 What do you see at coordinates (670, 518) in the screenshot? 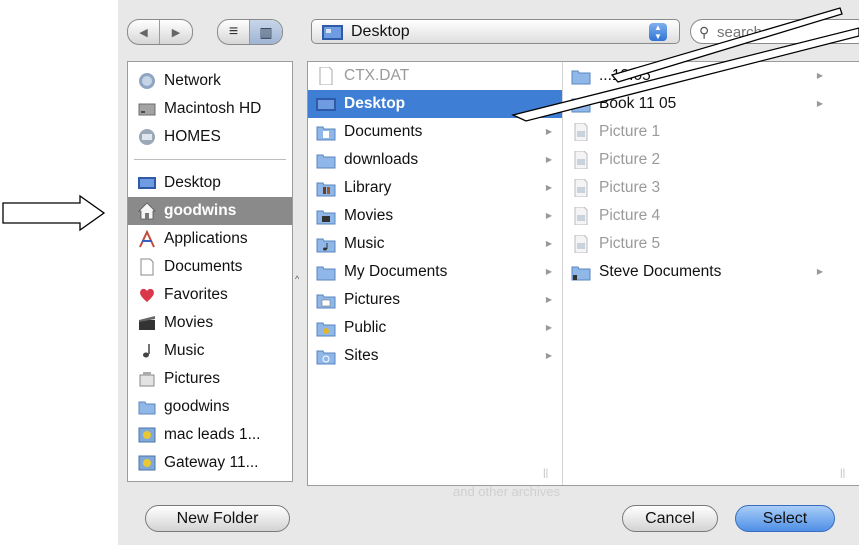
I see `cancel-button: Cancel` at bounding box center [670, 518].